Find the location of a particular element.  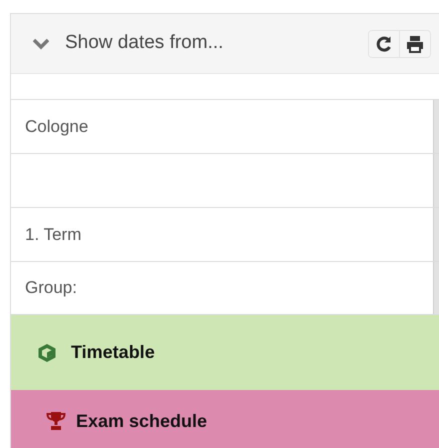

chevron-down-icon is located at coordinates (41, 44).